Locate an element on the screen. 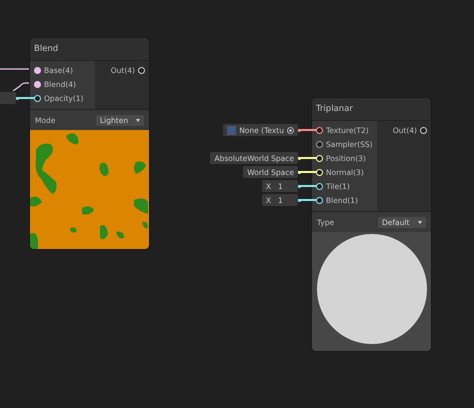  target-icon is located at coordinates (290, 130).